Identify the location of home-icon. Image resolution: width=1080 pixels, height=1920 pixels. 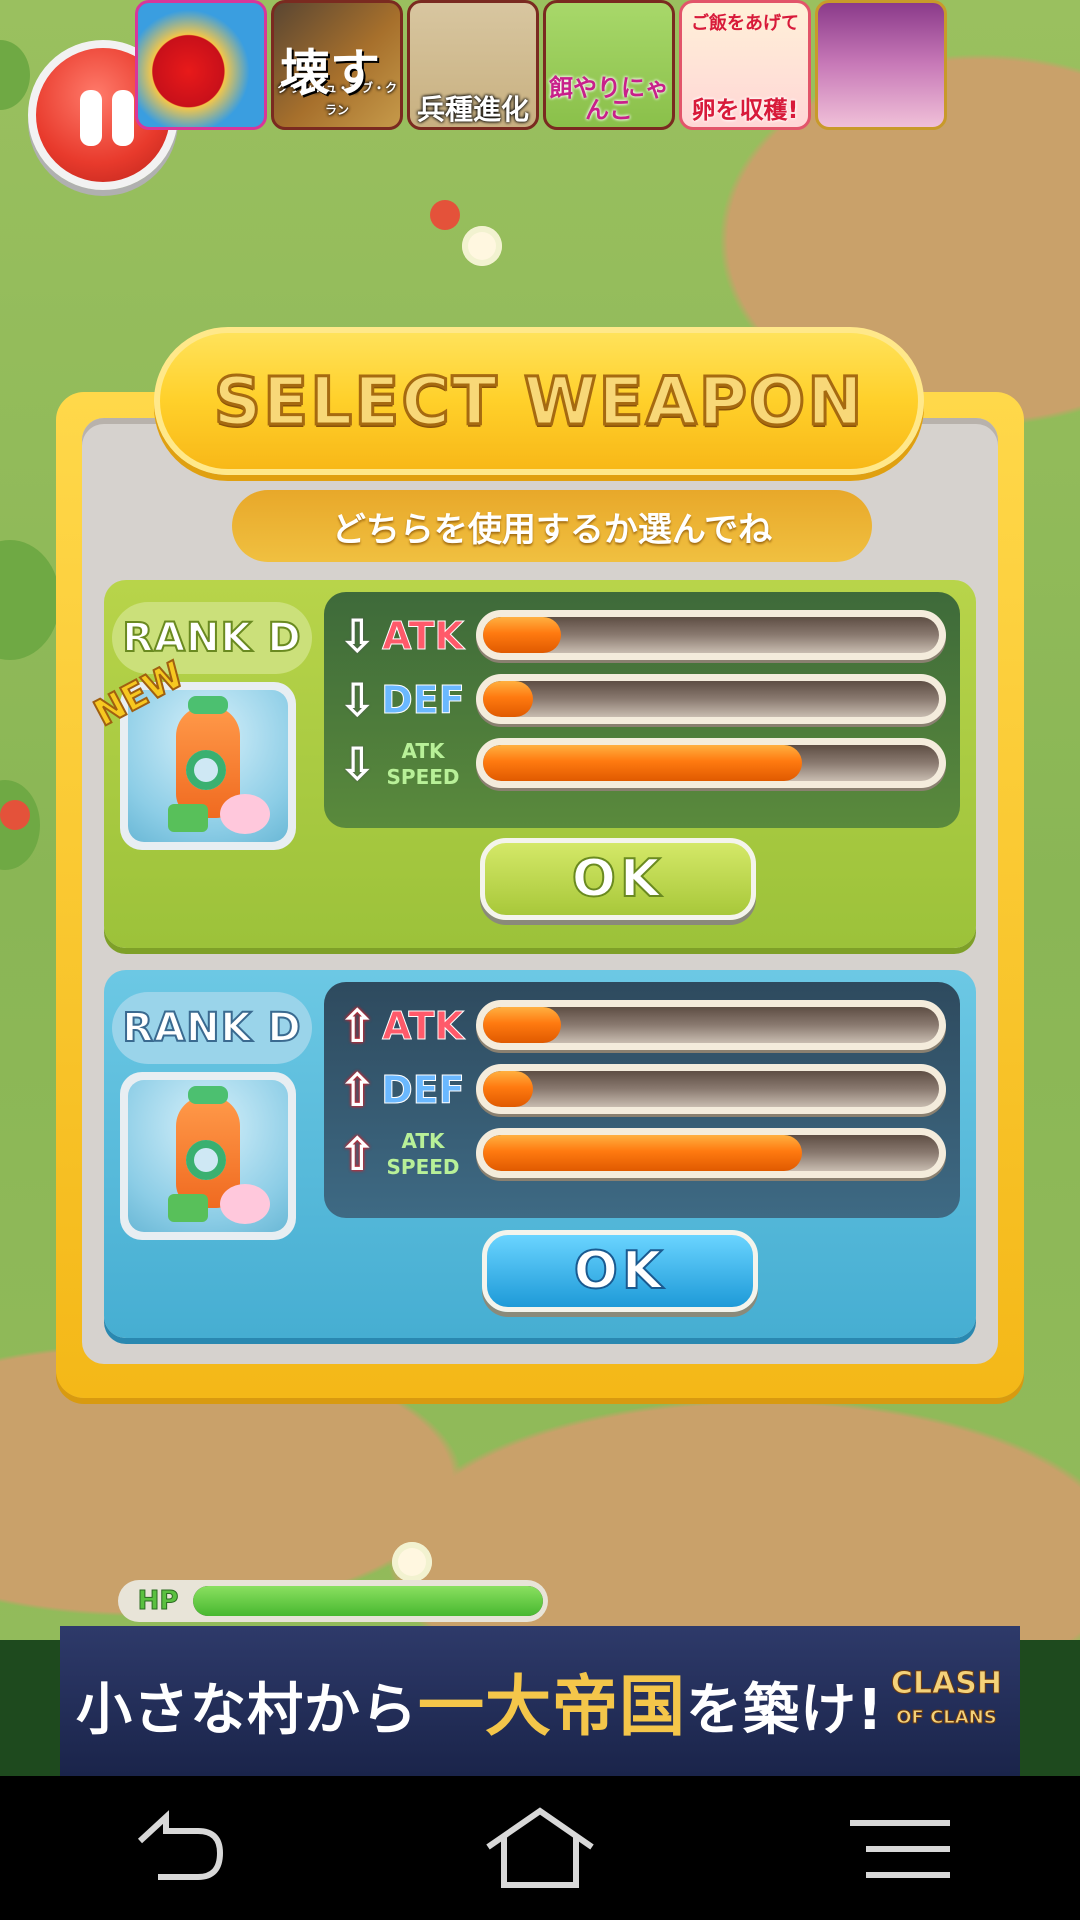
(540, 1847).